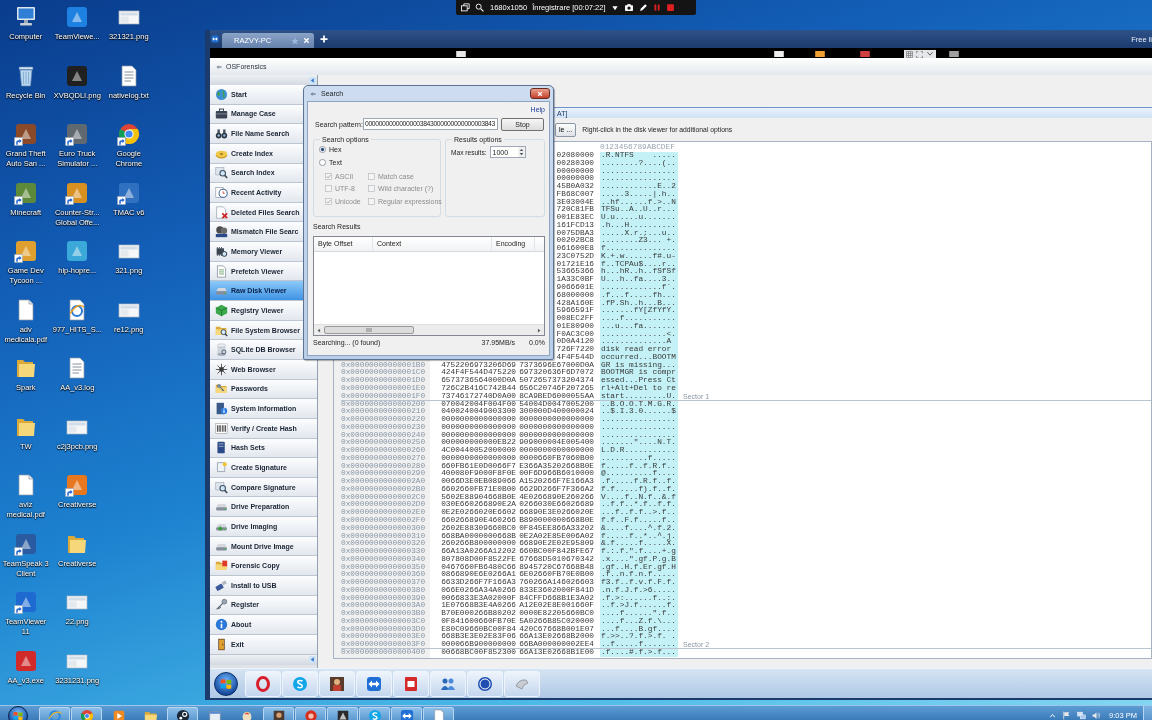 The image size is (1152, 720). I want to click on scroll-right-icon, so click(539, 330).